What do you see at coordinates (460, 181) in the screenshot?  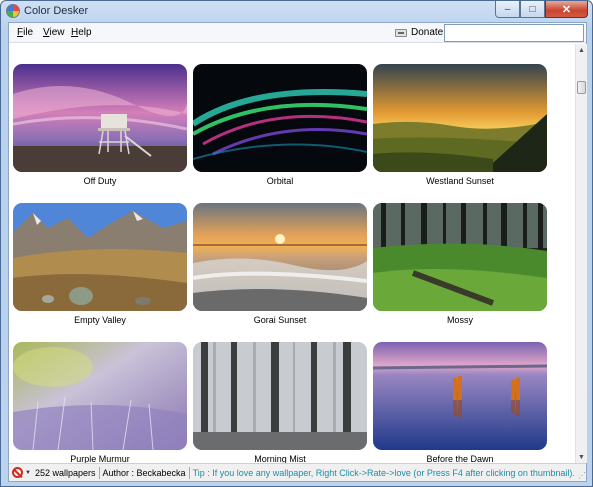 I see `wallpaper-caption: Westland Sunset` at bounding box center [460, 181].